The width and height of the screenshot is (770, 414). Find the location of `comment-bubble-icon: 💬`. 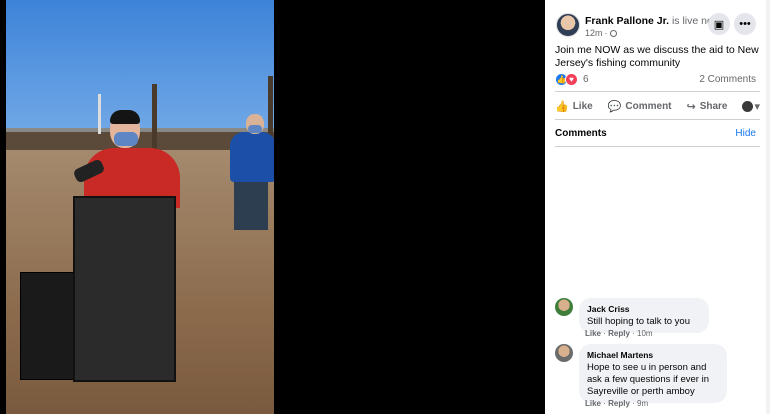

comment-bubble-icon: 💬 is located at coordinates (614, 106).